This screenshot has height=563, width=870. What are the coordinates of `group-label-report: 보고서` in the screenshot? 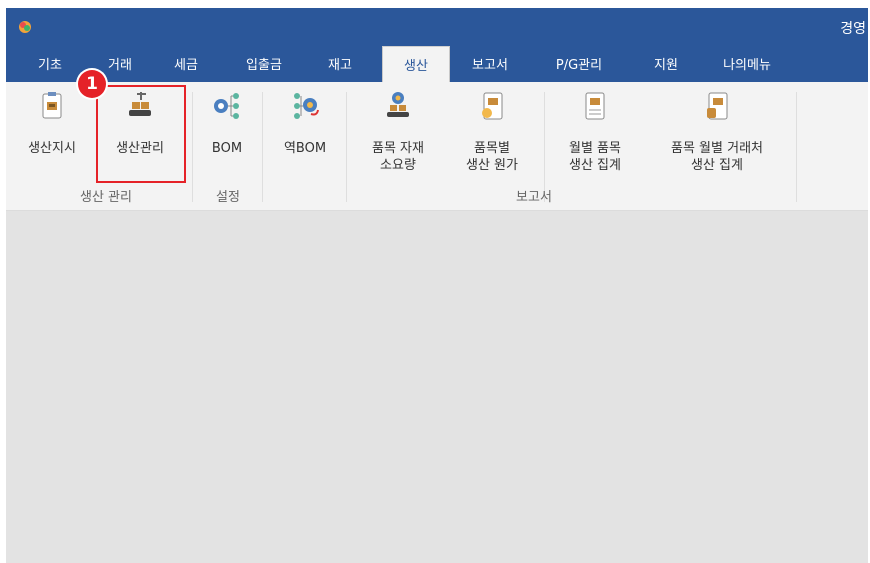 It's located at (534, 197).